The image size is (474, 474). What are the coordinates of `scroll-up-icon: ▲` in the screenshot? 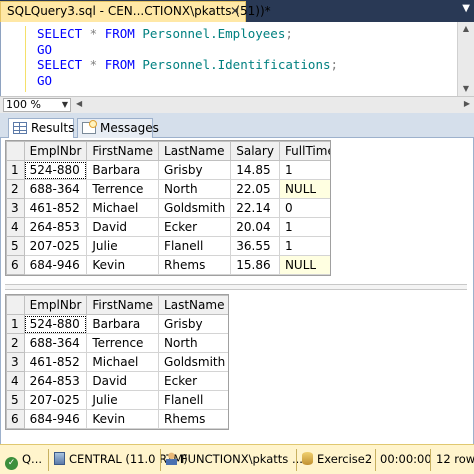 It's located at (466, 29).